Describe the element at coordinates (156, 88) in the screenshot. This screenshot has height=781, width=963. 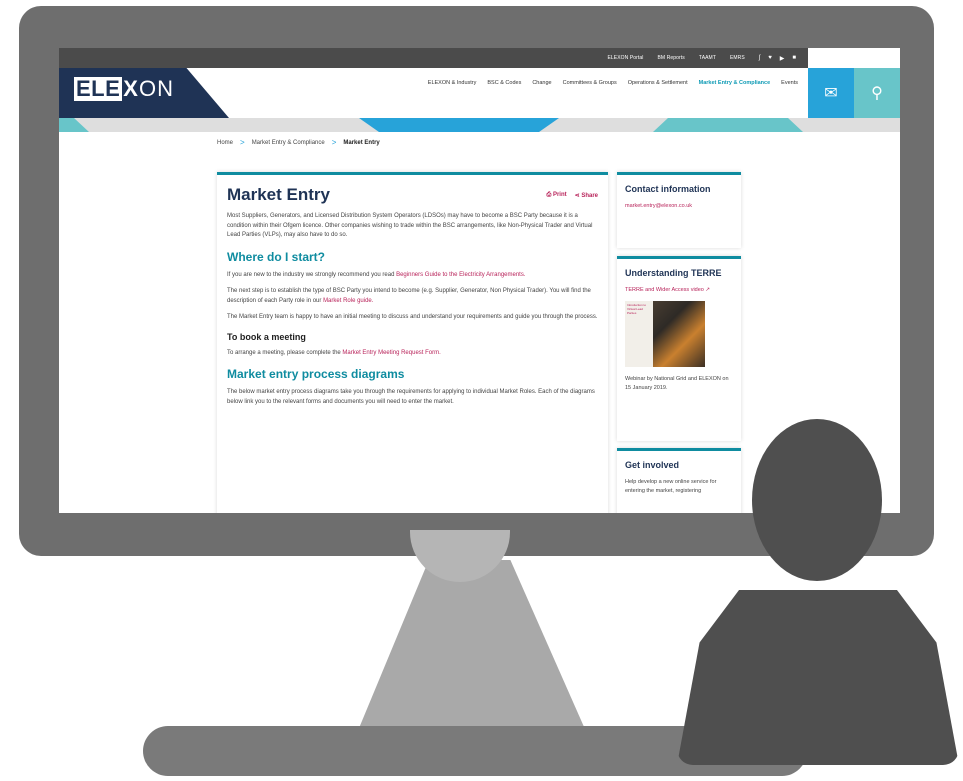
I see `logo-text-on: ON` at that location.